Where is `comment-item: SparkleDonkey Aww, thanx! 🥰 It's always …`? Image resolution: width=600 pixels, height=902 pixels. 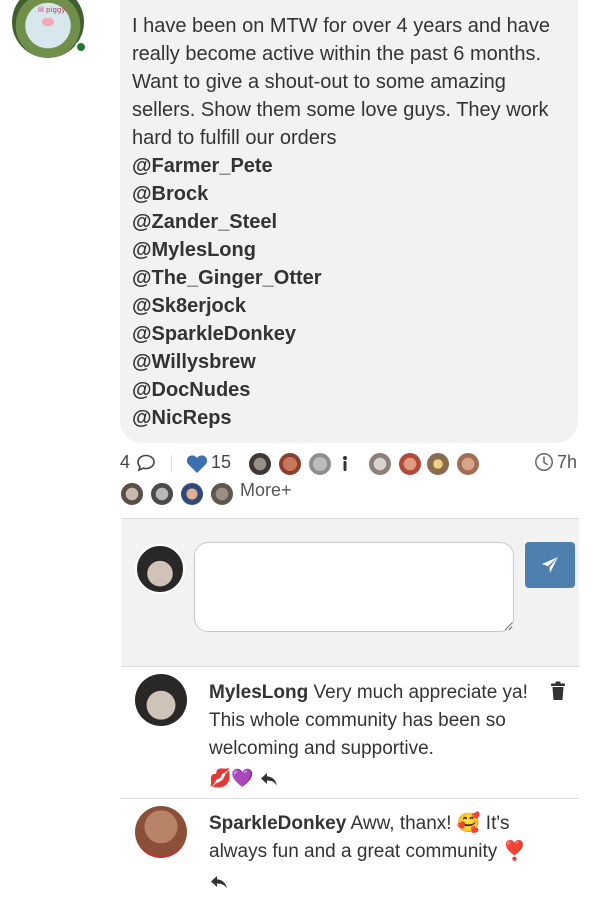
comment-item: SparkleDonkey Aww, thanx! 🥰 It's always … is located at coordinates (350, 850).